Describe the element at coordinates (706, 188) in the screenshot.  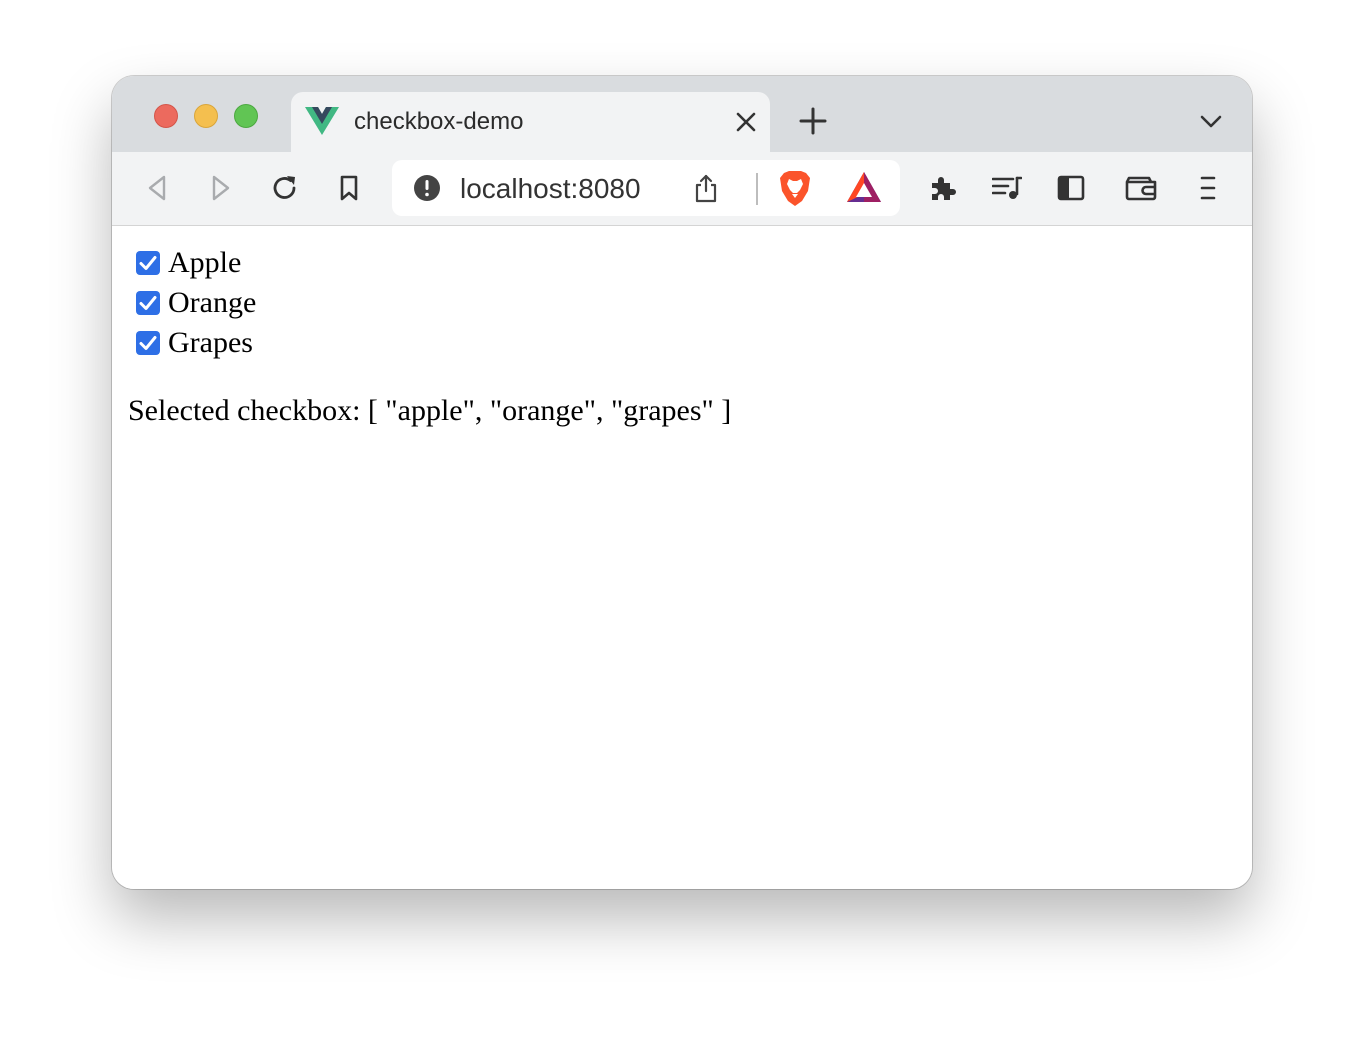
I see `share-icon` at that location.